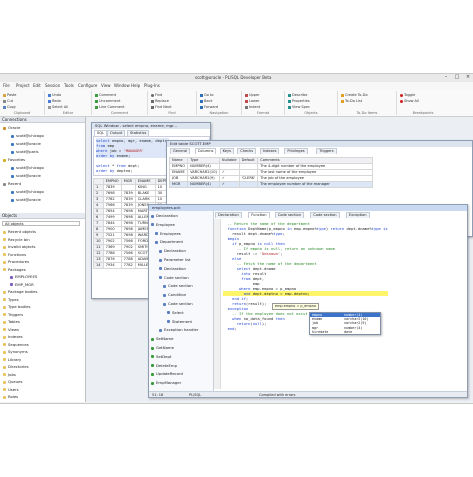  Describe the element at coordinates (351, 101) in the screenshot. I see `todo-list-button: To-Do List` at that location.